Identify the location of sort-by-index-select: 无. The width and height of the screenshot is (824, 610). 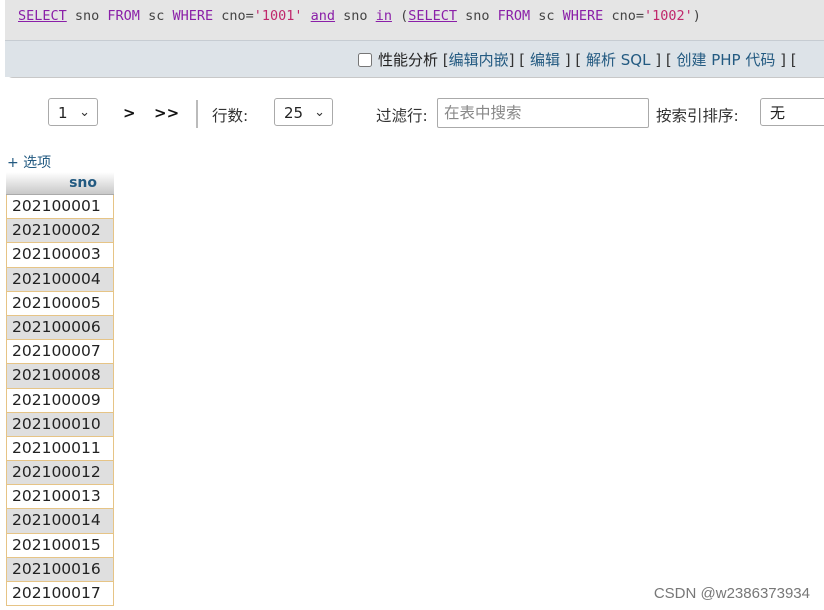
(792, 112).